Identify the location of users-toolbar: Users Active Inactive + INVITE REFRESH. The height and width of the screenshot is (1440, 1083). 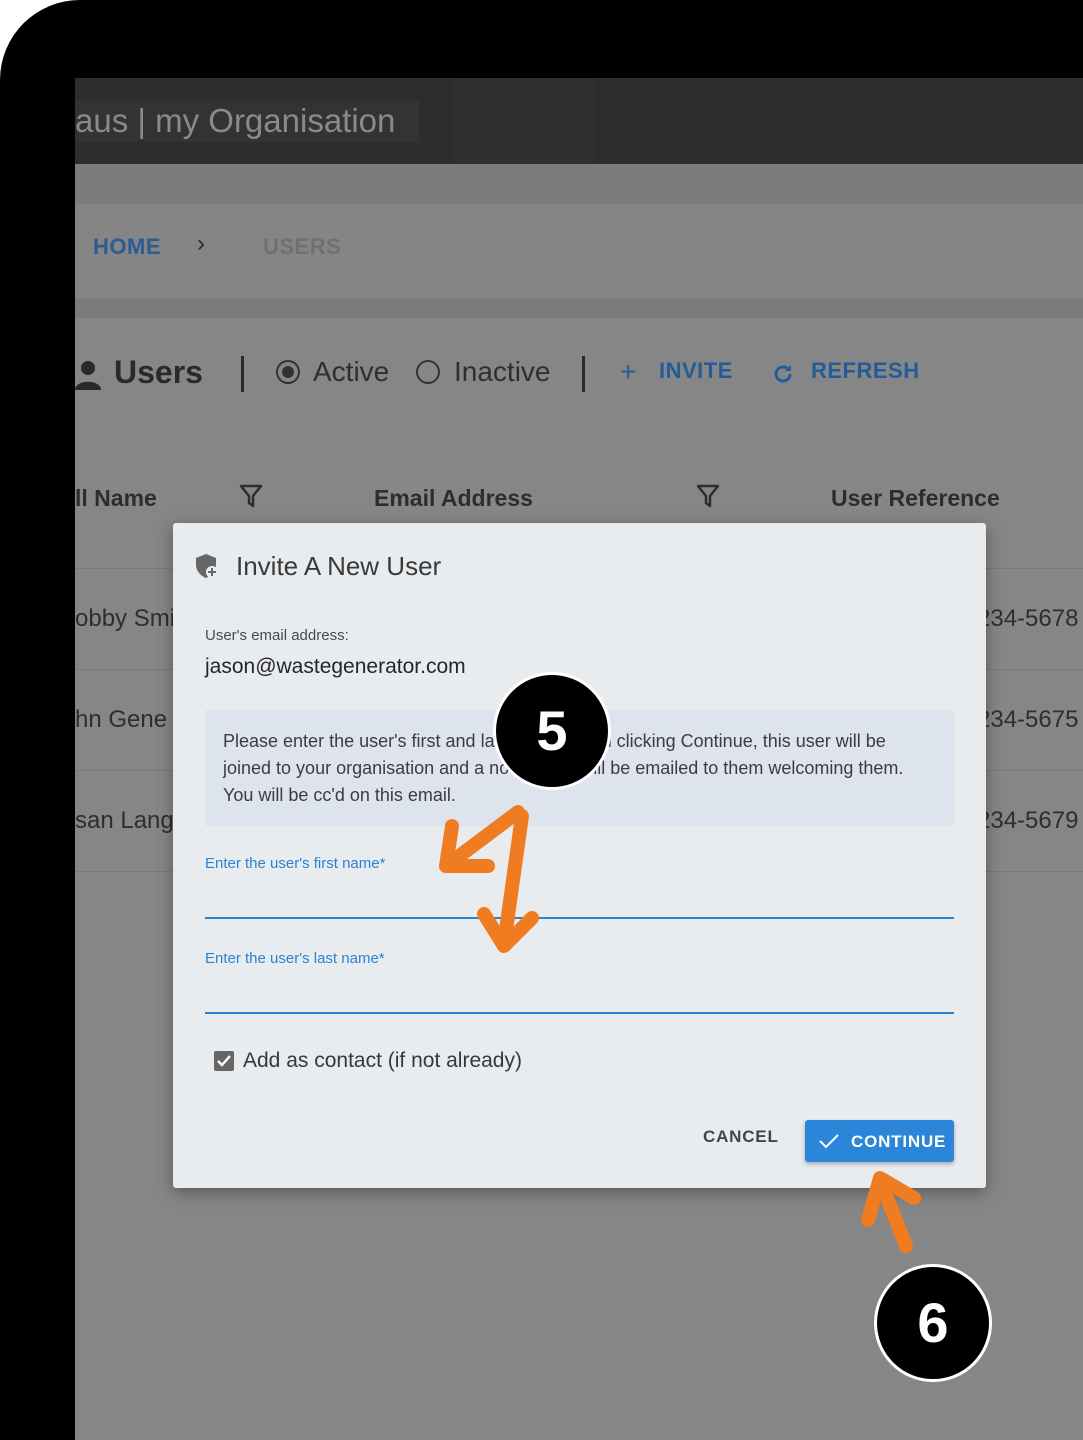
(579, 378).